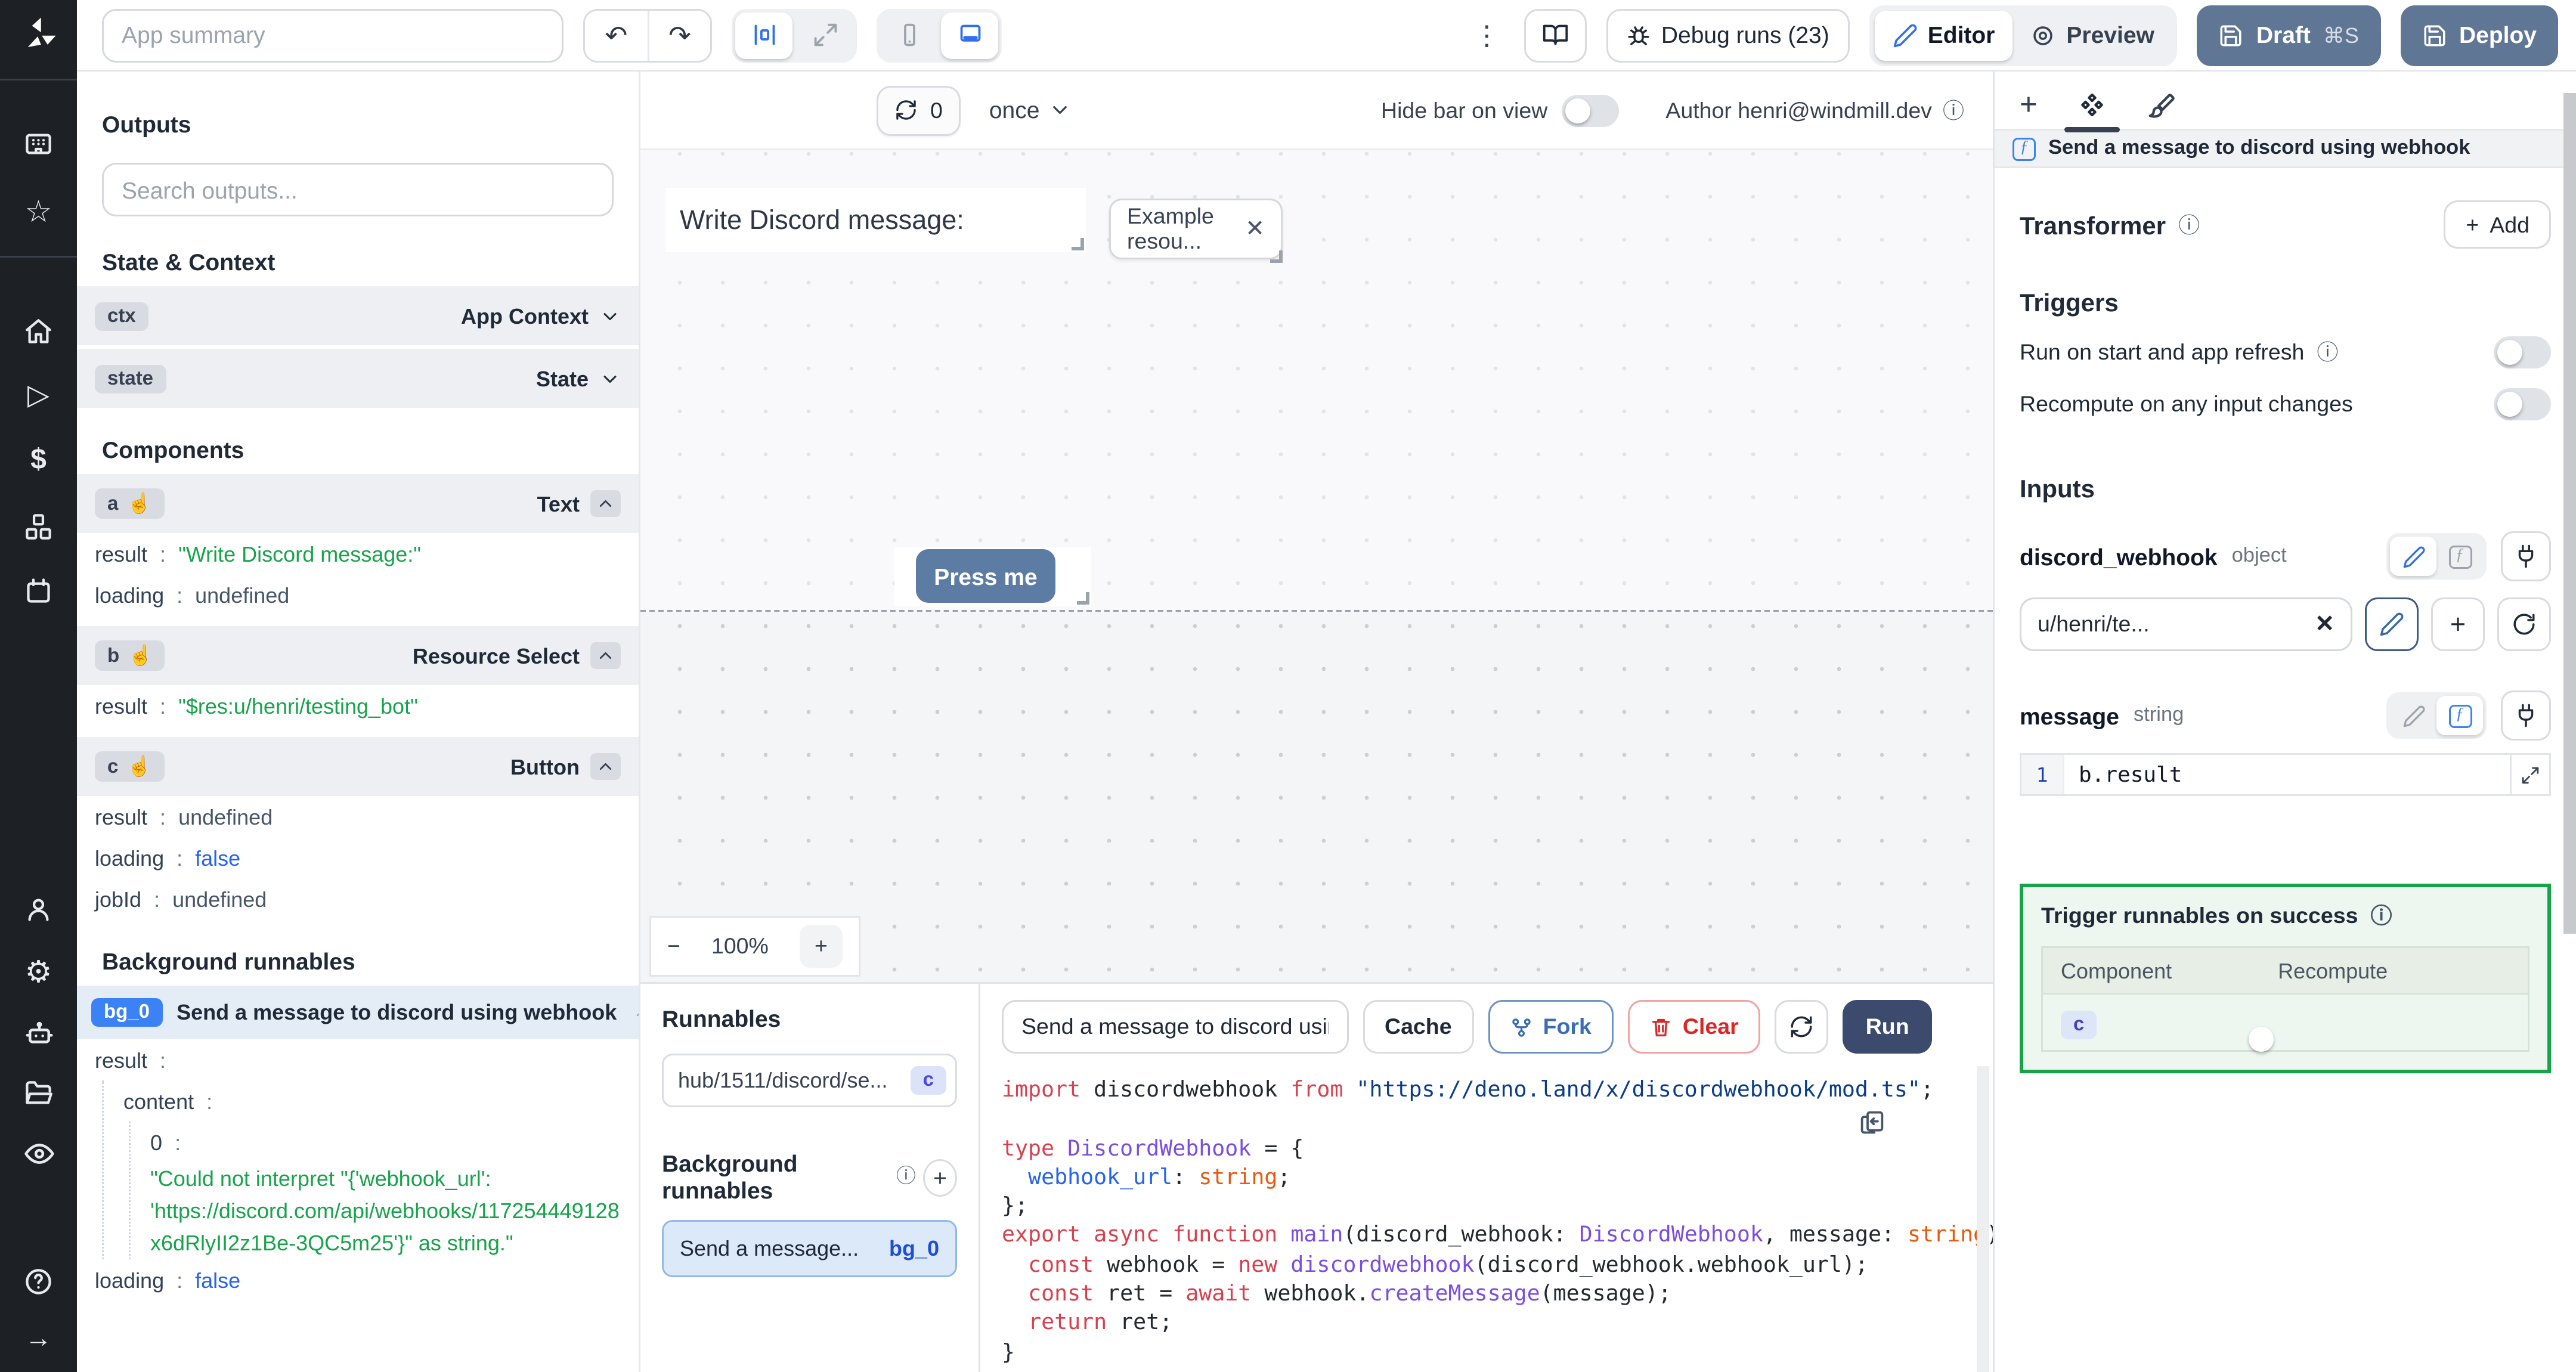 Image resolution: width=2576 pixels, height=1372 pixels. I want to click on clear-selection-icon: ✕, so click(1255, 229).